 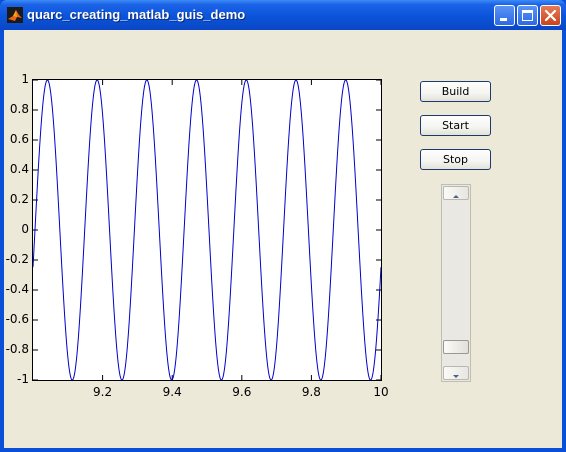 What do you see at coordinates (19, 109) in the screenshot?
I see `y-tick-label: 0.8` at bounding box center [19, 109].